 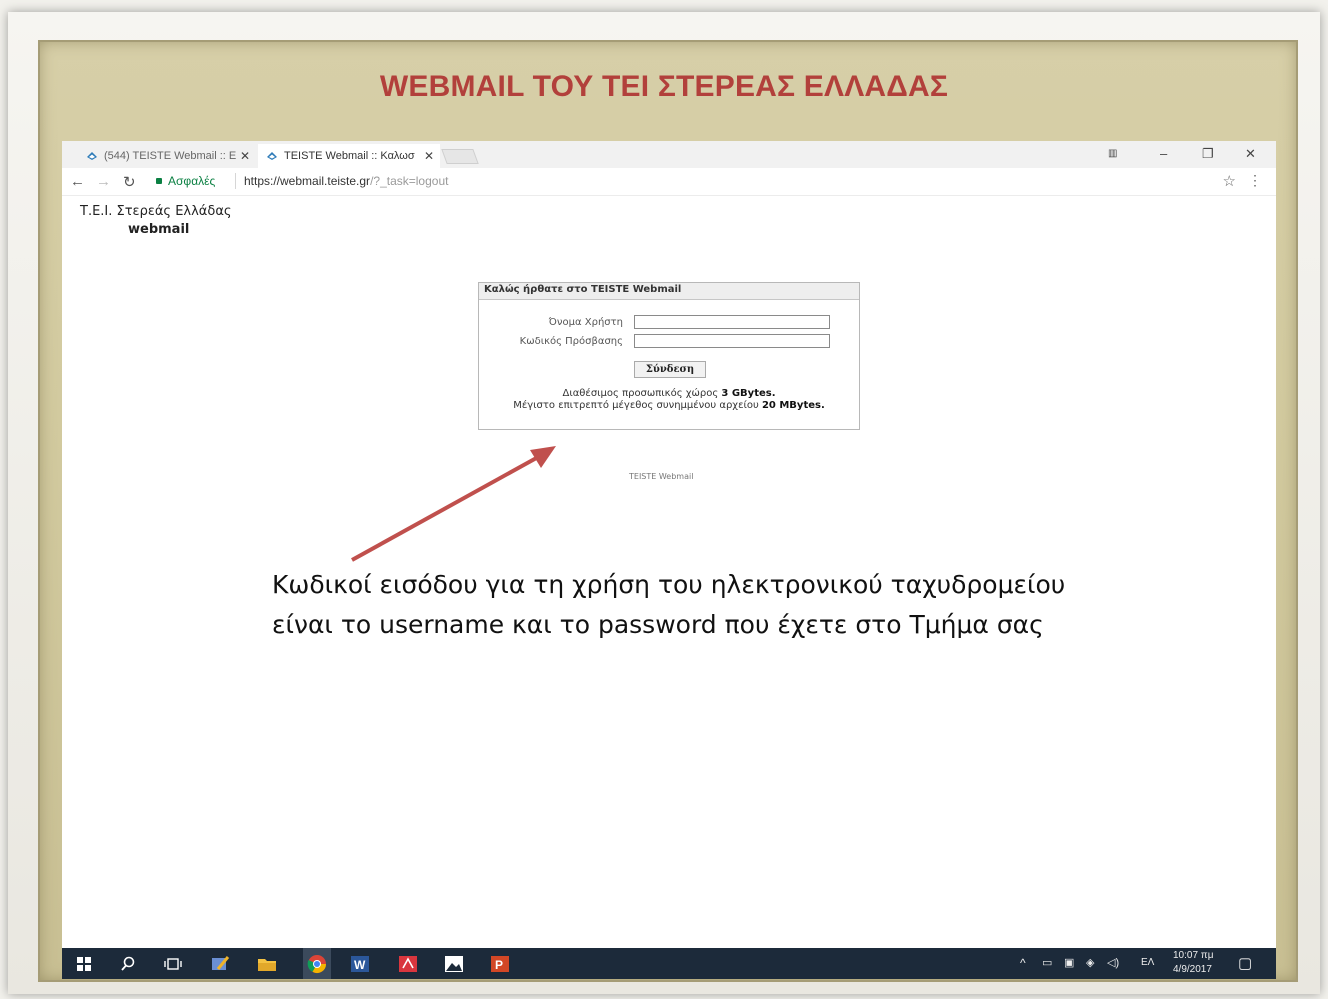 I want to click on secure-label: Ασφαλές, so click(x=192, y=181).